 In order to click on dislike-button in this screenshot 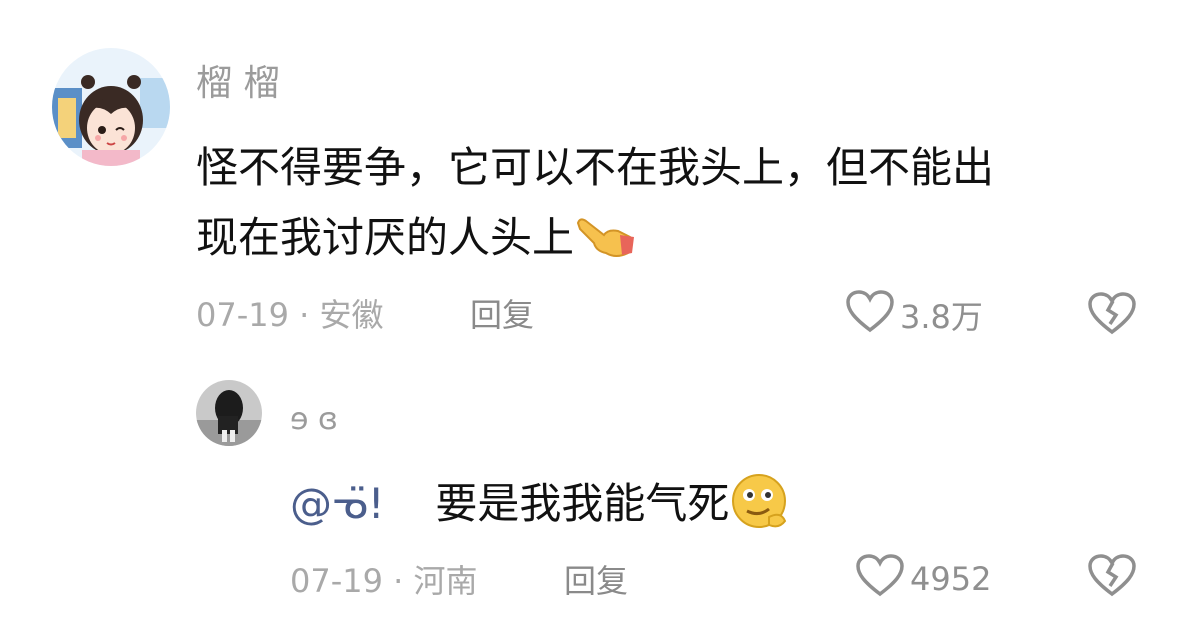, I will do `click(1112, 315)`.